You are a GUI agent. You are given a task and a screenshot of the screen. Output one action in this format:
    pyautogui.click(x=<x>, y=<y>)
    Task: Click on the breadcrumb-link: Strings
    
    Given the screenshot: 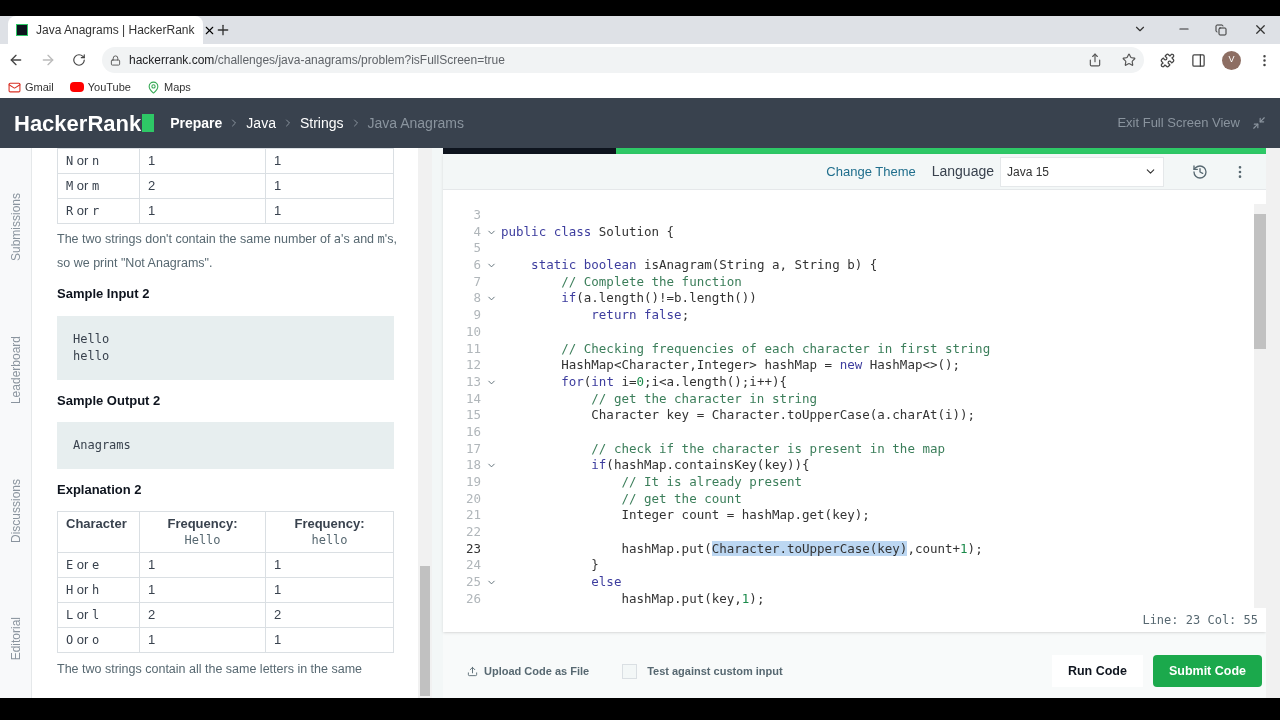 What is the action you would take?
    pyautogui.click(x=321, y=123)
    